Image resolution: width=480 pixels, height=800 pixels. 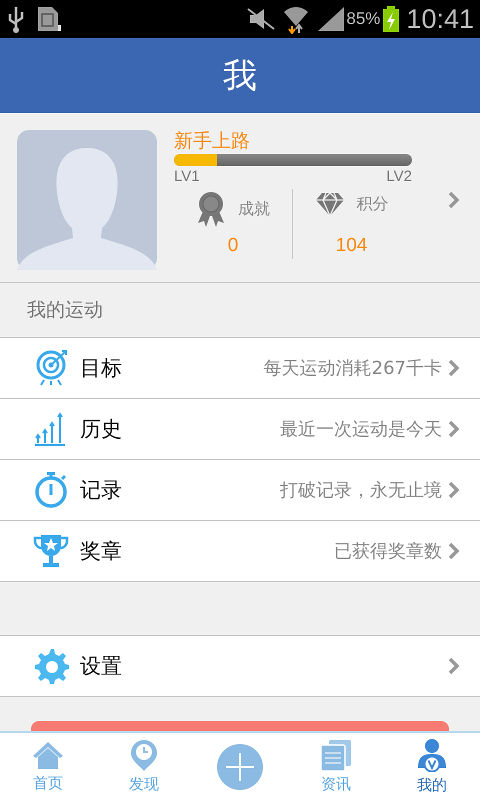 I want to click on menu-detail: 打破记录，永无止境, so click(x=360, y=490).